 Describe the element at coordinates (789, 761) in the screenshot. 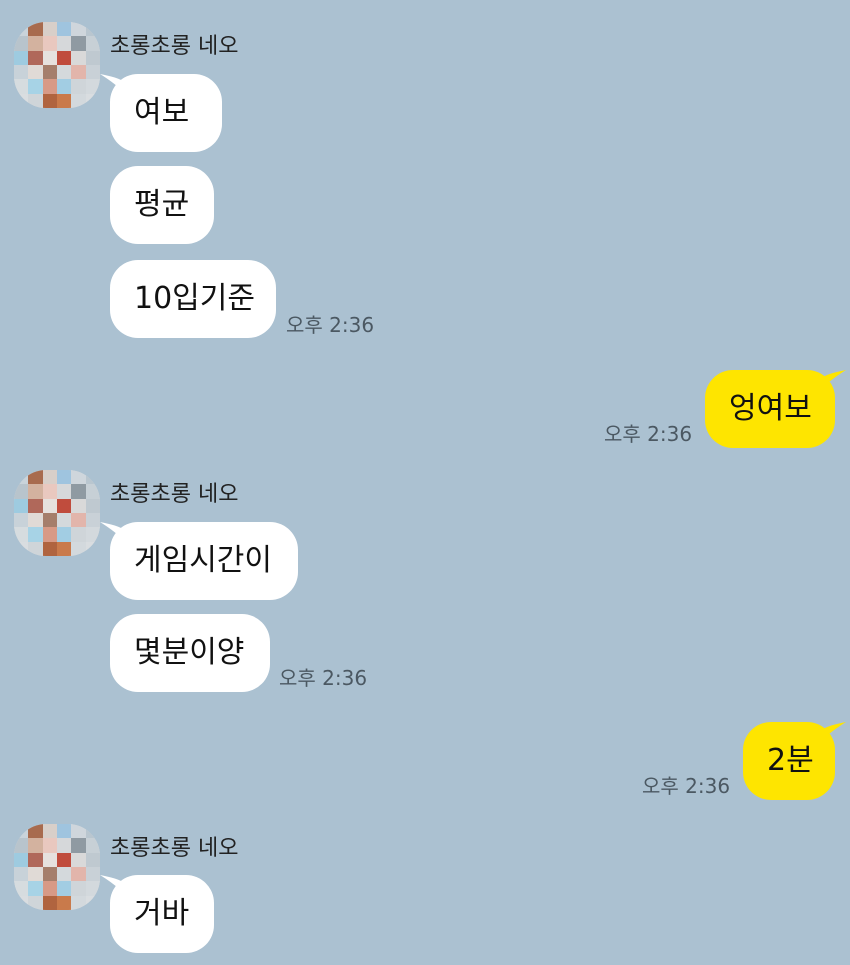

I see `outgoing-message: 2분` at that location.